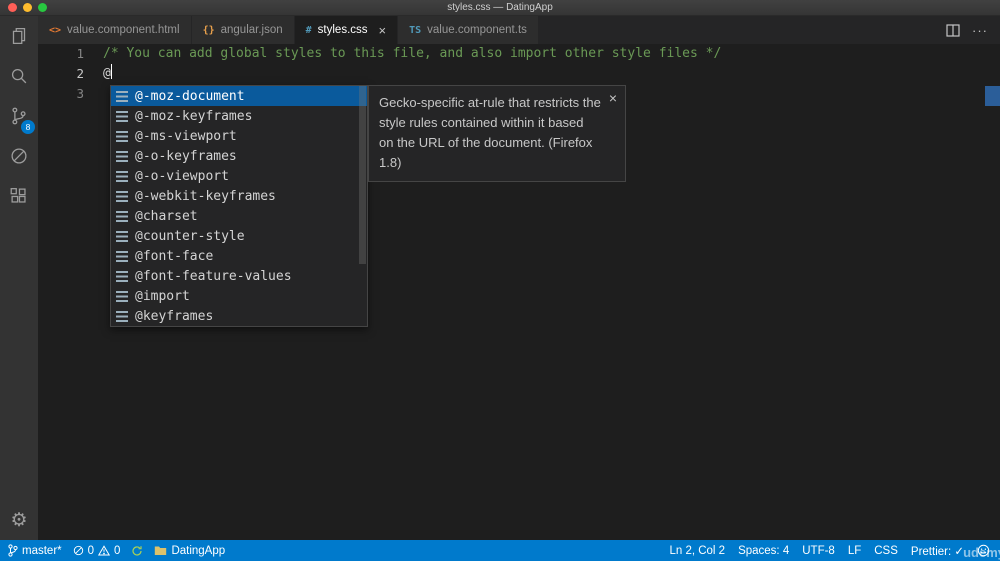 This screenshot has width=1000, height=561. Describe the element at coordinates (992, 96) in the screenshot. I see `overview-ruler-mark` at that location.